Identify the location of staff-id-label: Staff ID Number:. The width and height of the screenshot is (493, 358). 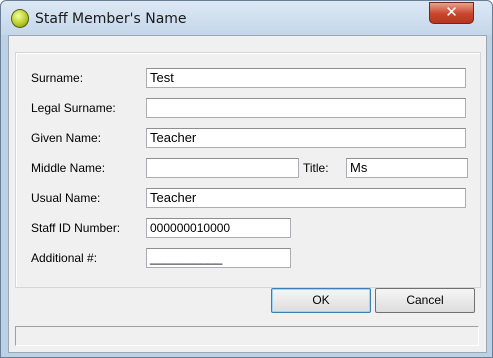
(76, 228).